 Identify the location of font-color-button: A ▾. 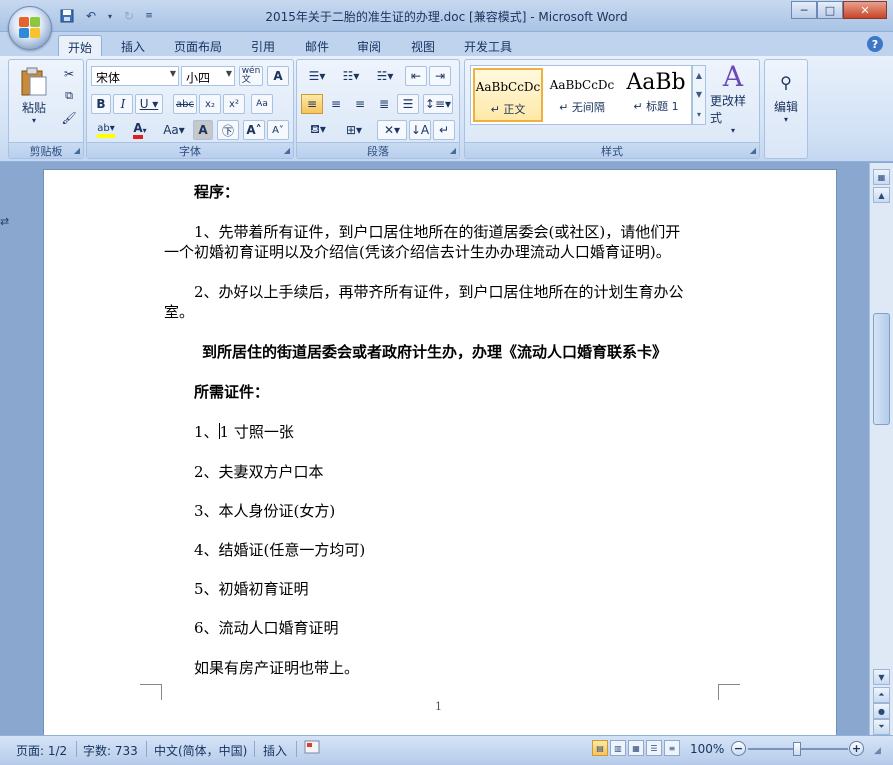
(140, 130).